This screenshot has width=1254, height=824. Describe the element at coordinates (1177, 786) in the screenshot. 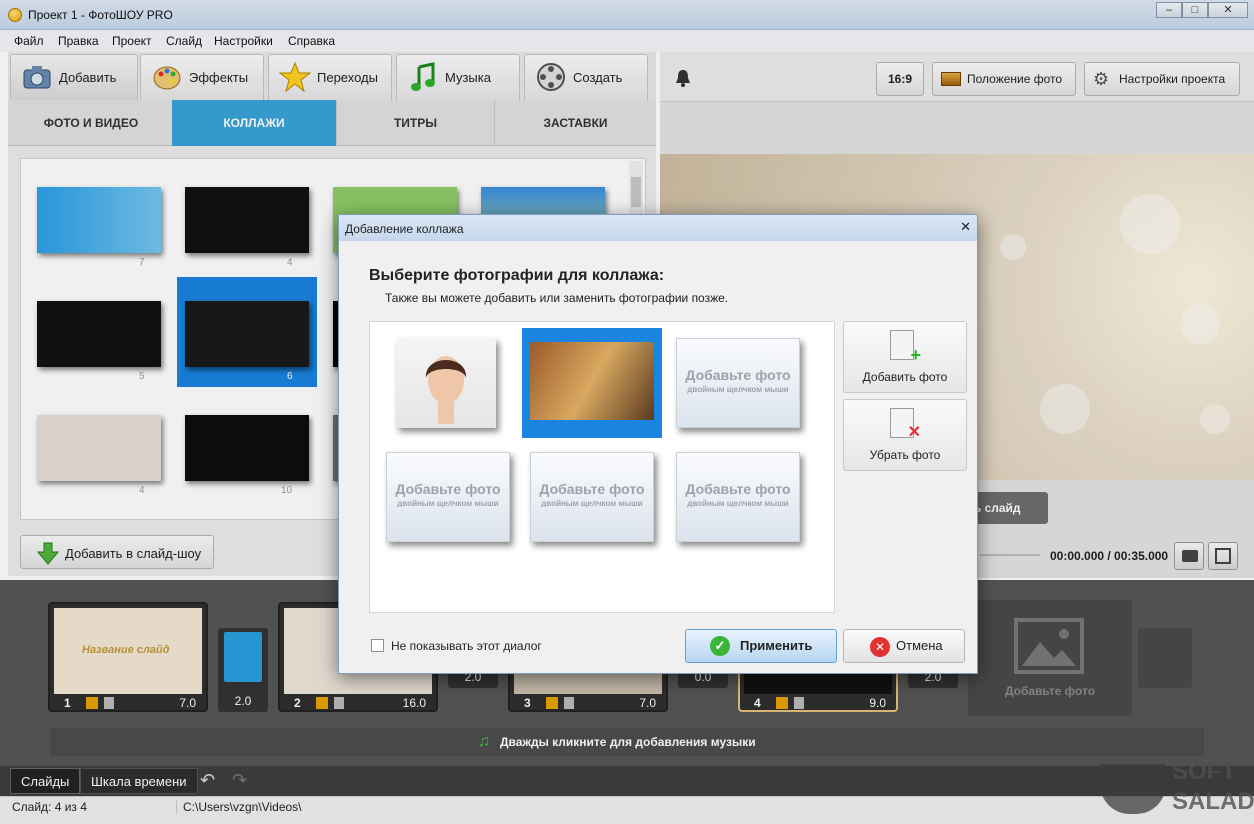

I see `softsalad-watermark: SOFT SALAD` at that location.